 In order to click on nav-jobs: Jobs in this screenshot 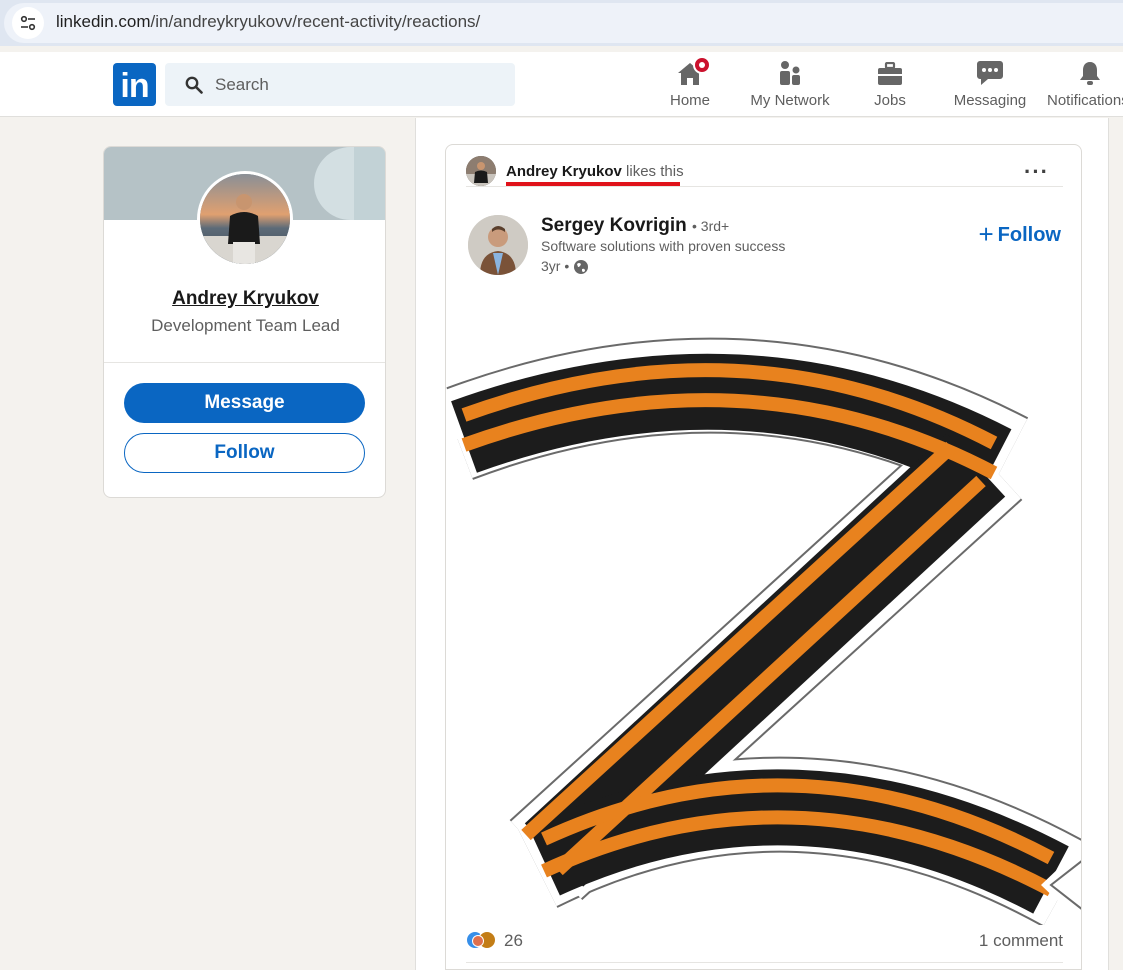, I will do `click(890, 86)`.